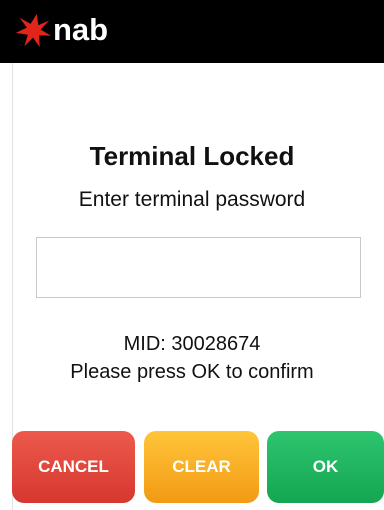 Image resolution: width=384 pixels, height=510 pixels. Describe the element at coordinates (192, 344) in the screenshot. I see `merchant-id-label: MID: 30028674` at that location.